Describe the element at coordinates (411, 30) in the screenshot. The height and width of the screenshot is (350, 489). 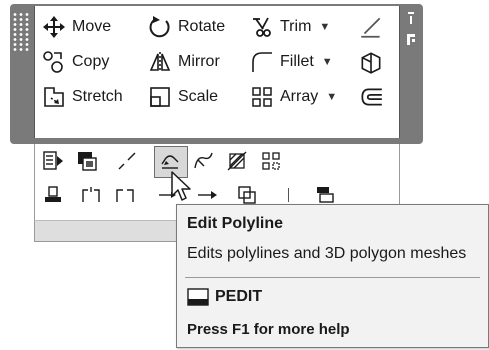
I see `panel-pin-icon` at that location.